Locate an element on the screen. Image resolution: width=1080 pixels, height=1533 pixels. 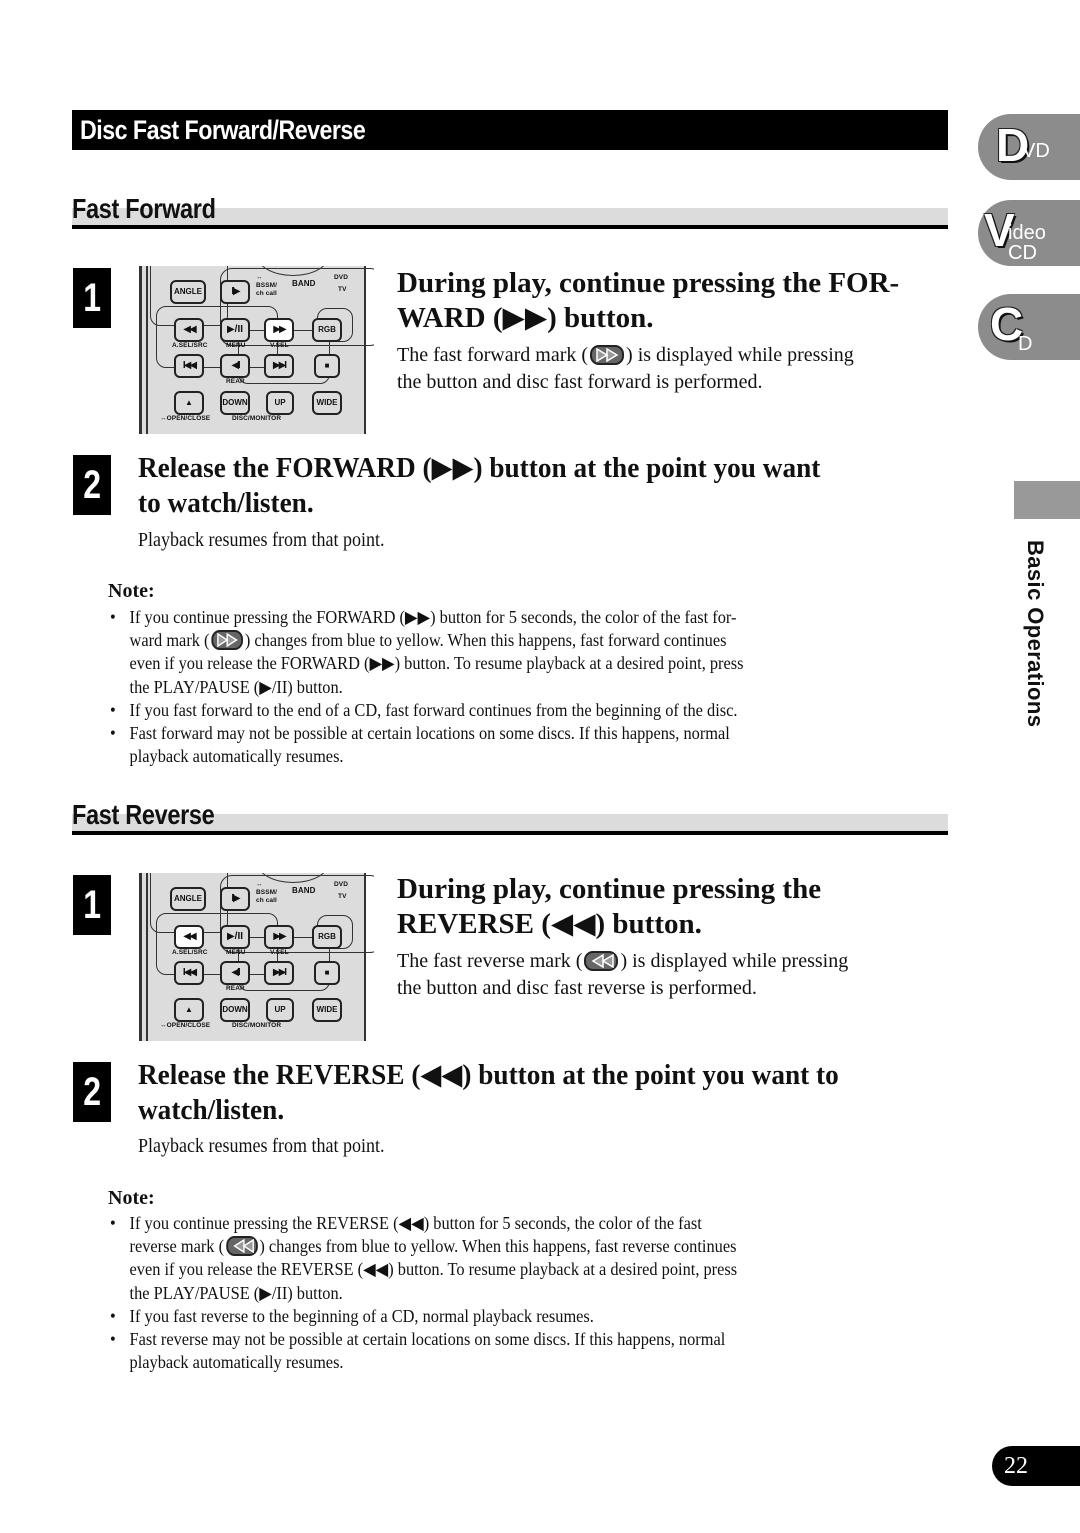
step-title-line: During play, continue pressing the is located at coordinates (609, 889).